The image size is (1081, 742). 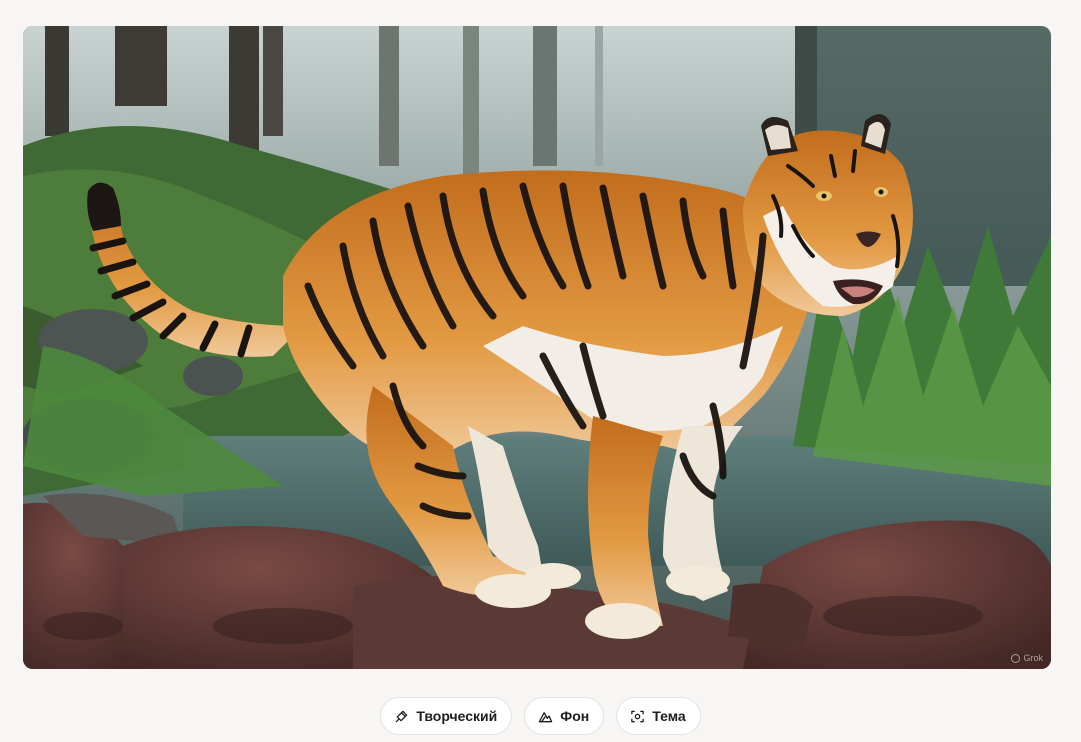 I want to click on edit-actions-toolbar: Творческий Фон Тема, so click(x=540, y=716).